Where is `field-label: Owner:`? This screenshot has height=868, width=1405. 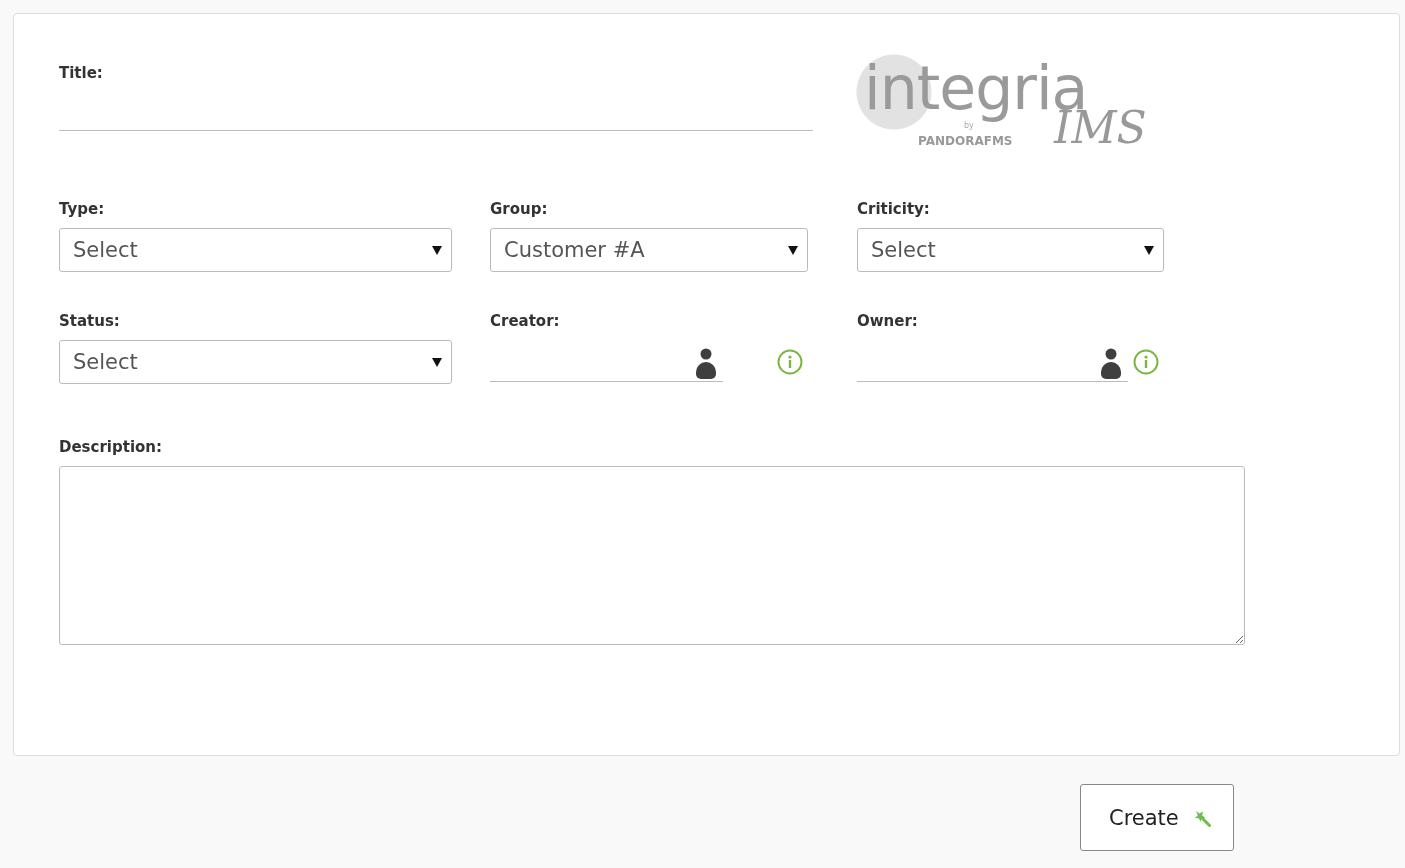
field-label: Owner: is located at coordinates (888, 321).